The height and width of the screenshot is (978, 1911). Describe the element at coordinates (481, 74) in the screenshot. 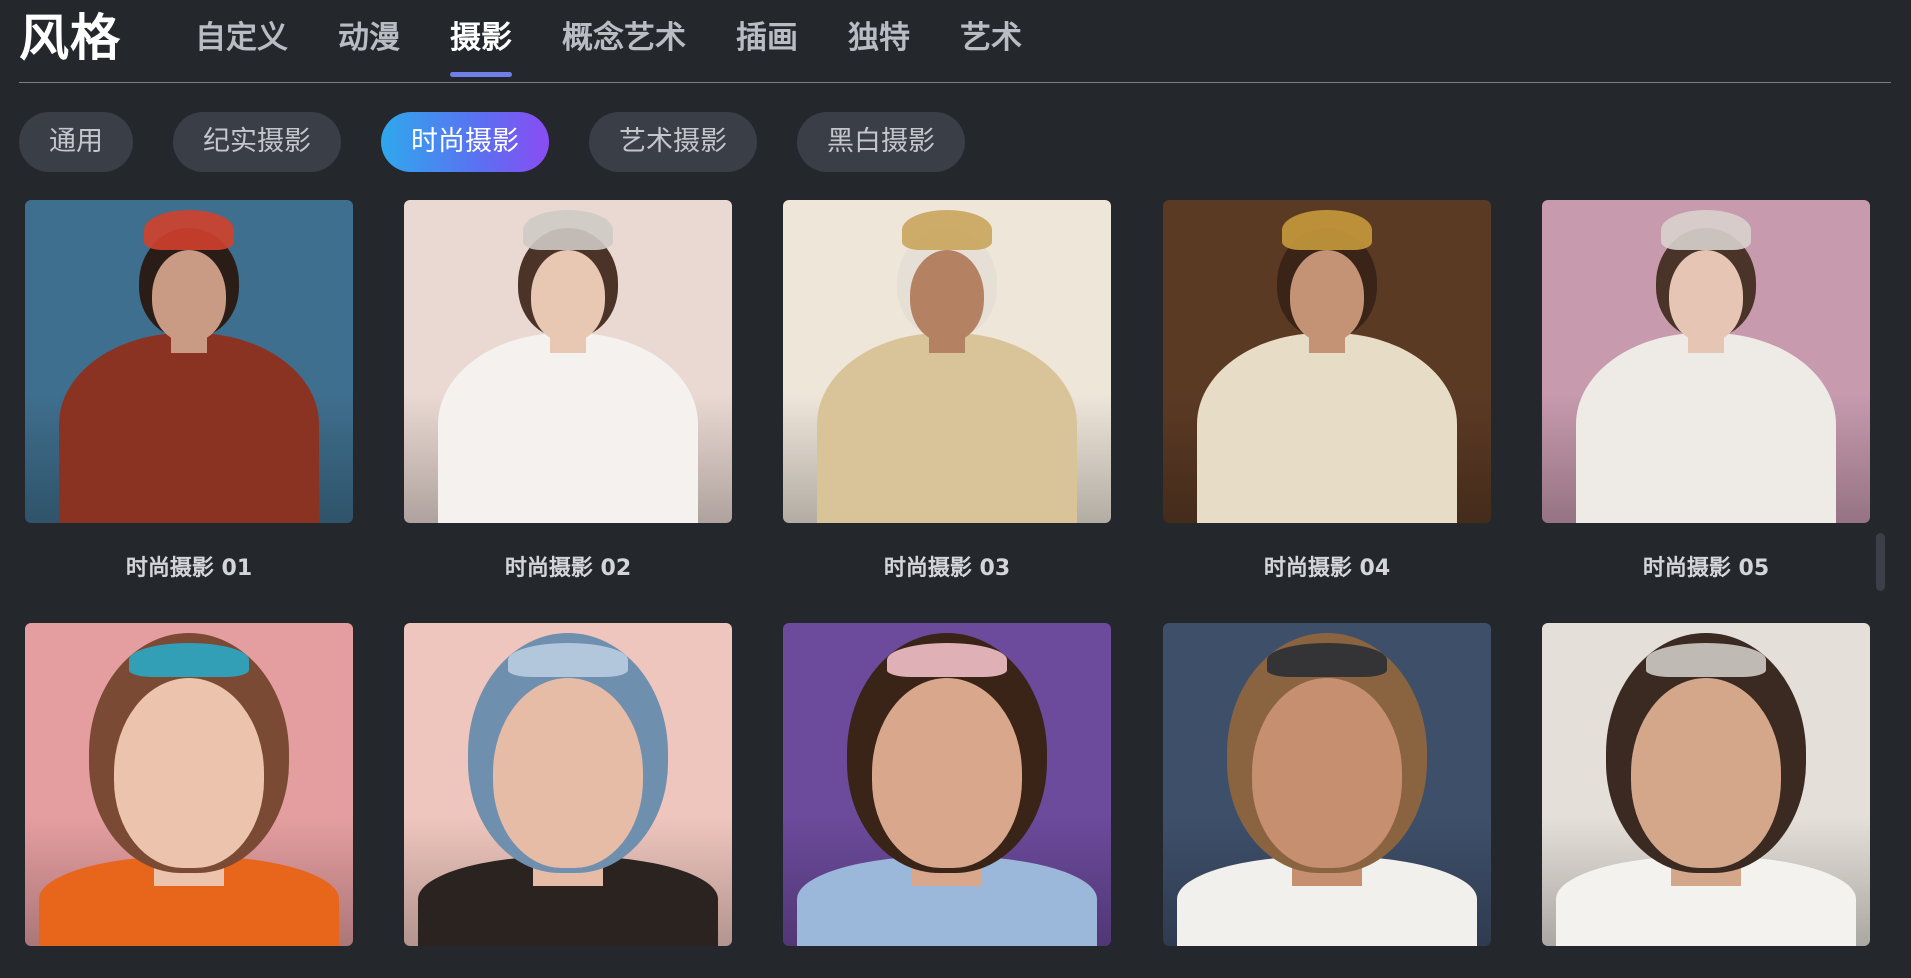

I see `active-tab-underline` at that location.